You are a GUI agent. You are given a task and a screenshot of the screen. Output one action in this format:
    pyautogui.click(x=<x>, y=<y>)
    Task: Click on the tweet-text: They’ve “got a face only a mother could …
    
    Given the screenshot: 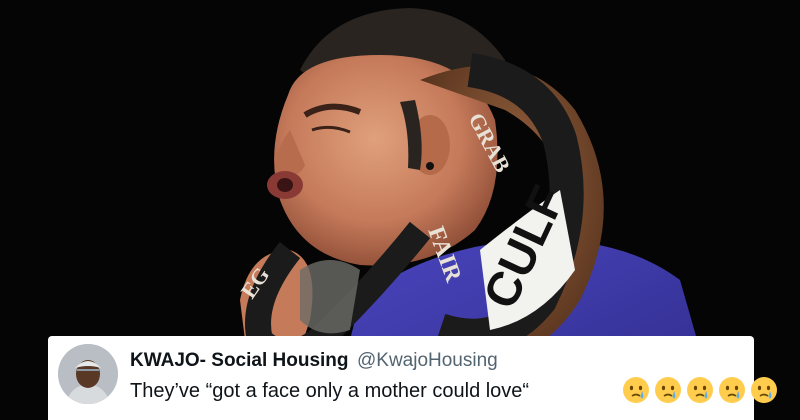 What is the action you would take?
    pyautogui.click(x=330, y=391)
    